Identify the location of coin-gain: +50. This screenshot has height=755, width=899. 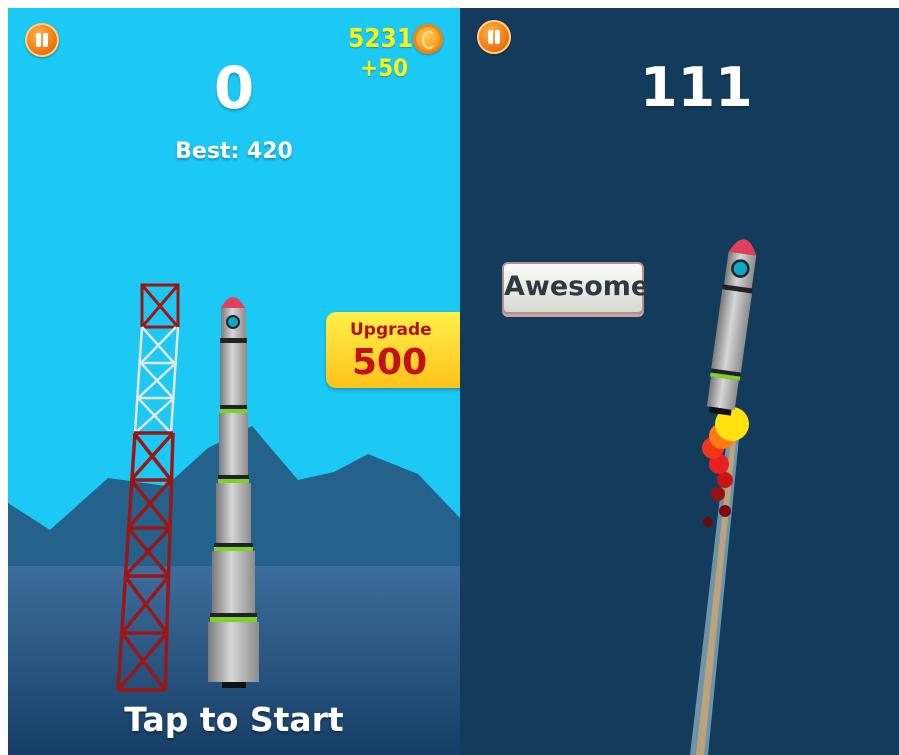
(384, 68).